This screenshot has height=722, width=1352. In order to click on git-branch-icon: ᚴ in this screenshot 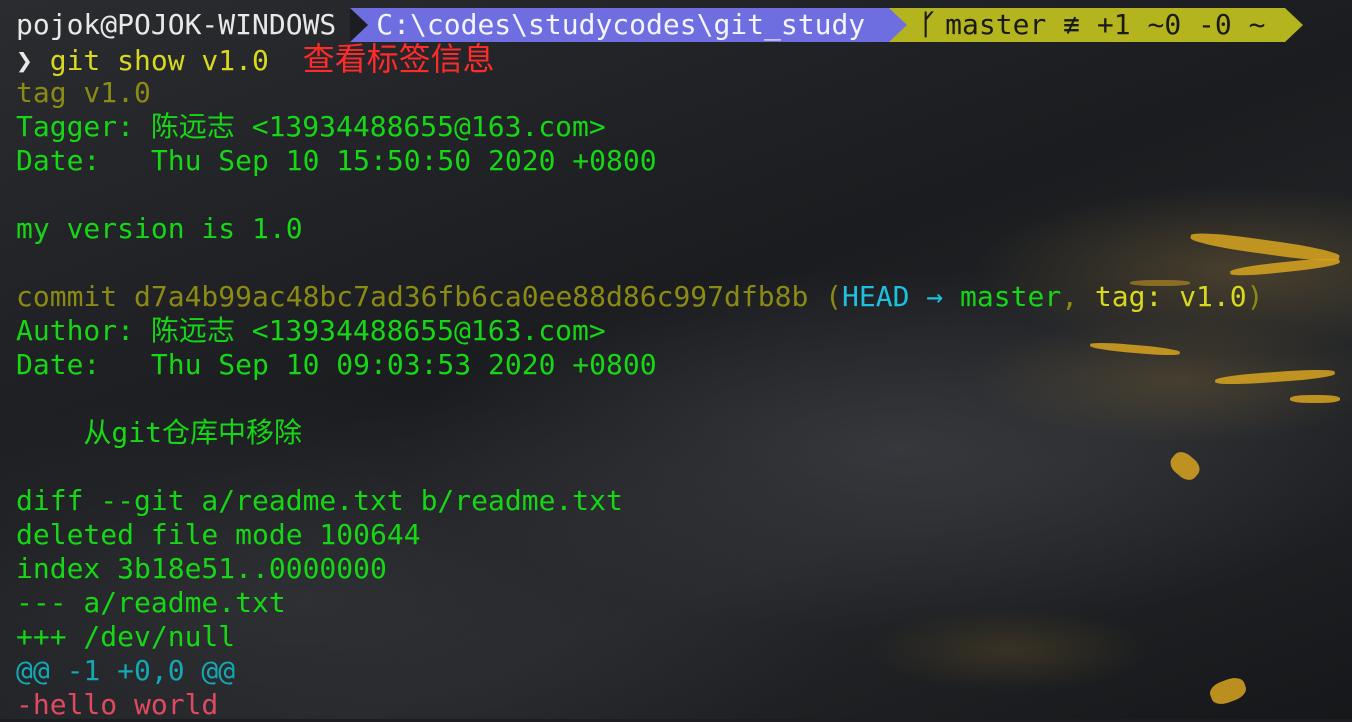, I will do `click(928, 24)`.